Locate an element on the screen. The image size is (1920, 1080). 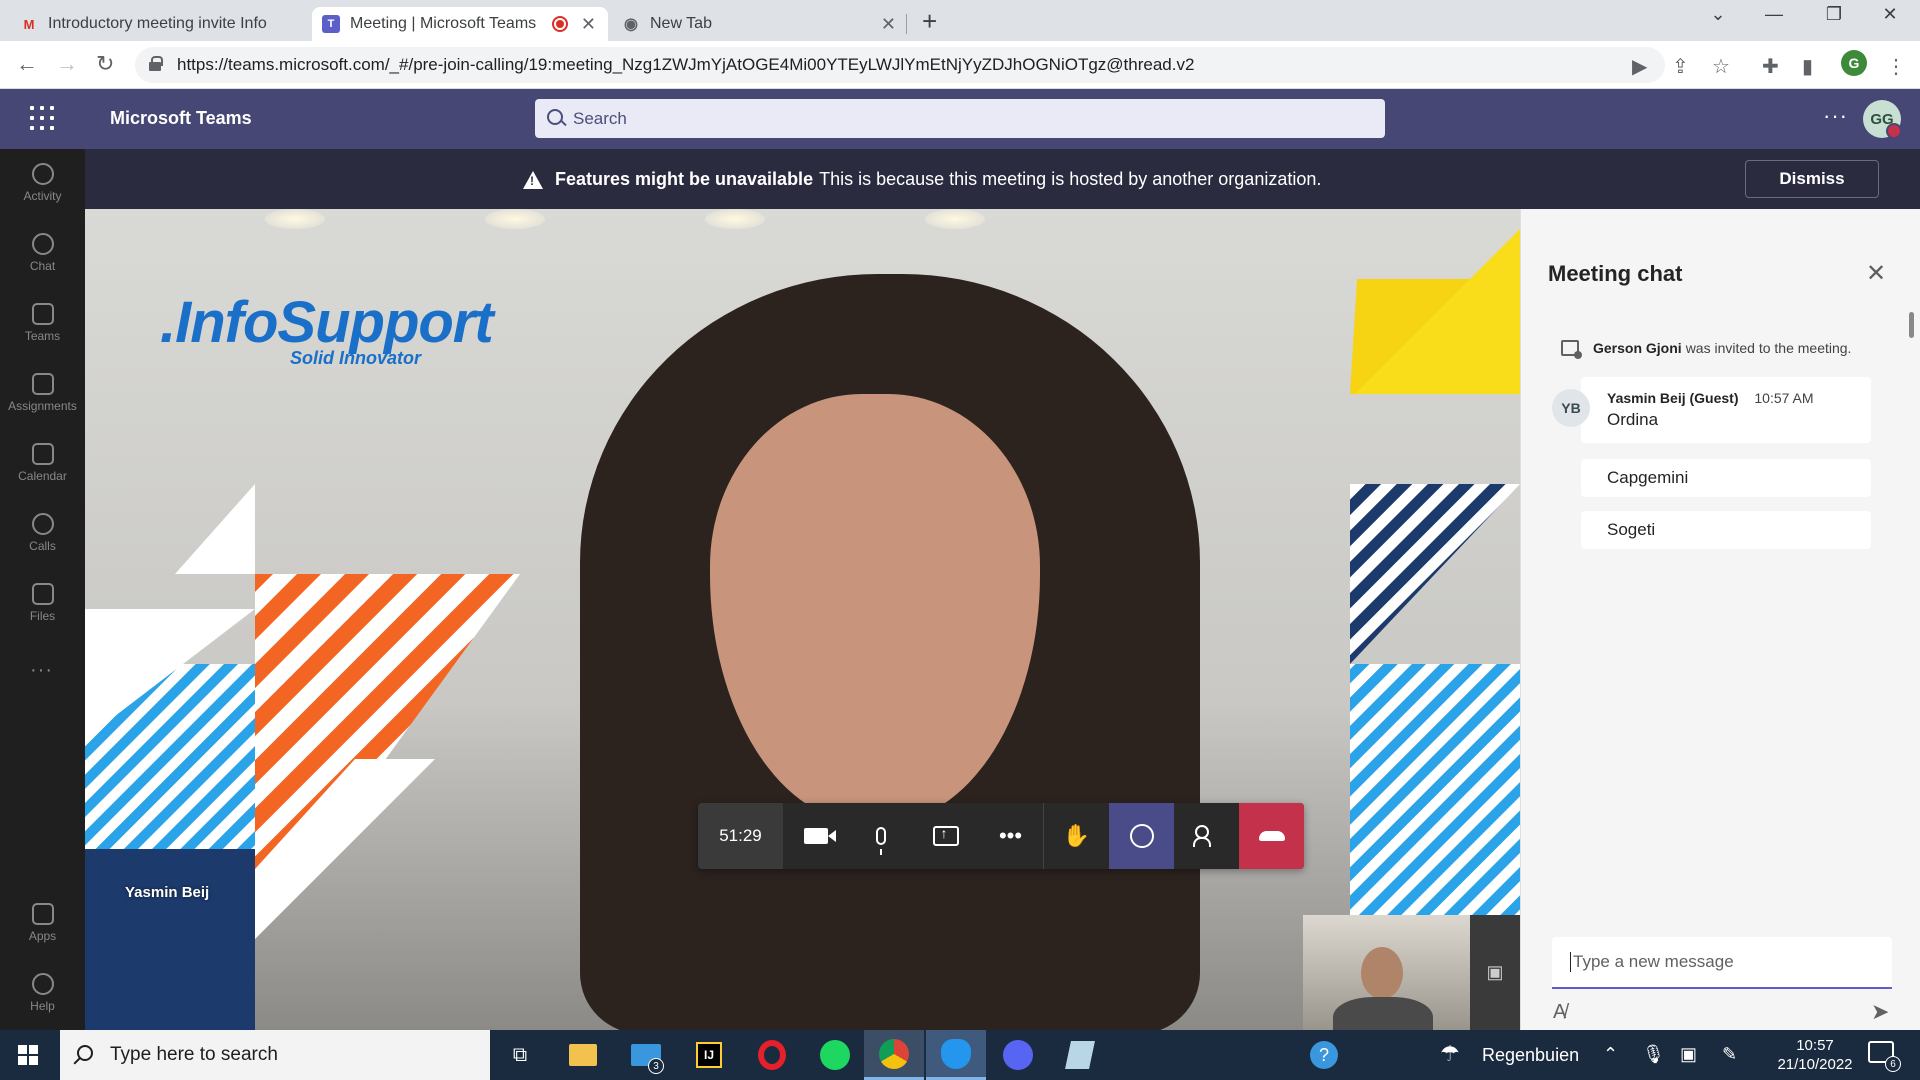
forward-icon: → is located at coordinates (67, 64).